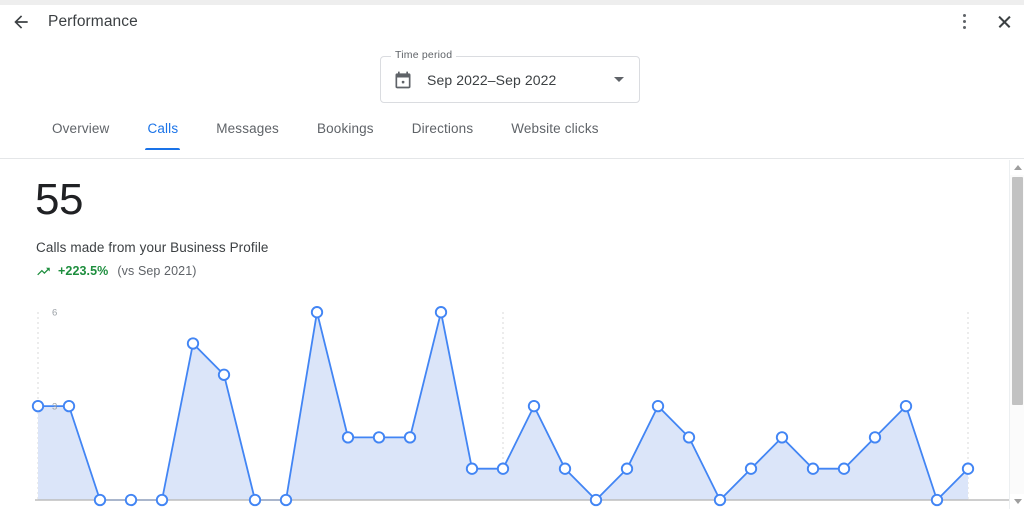  I want to click on tab-label: Bookings, so click(345, 128).